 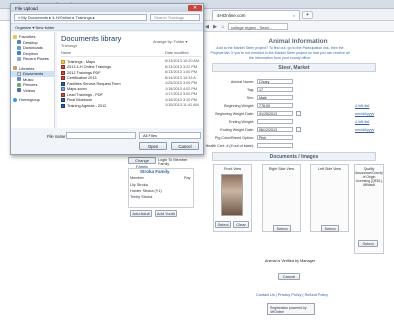 I want to click on beginning-weight-date-input: 01/25/2013, so click(x=275, y=113).